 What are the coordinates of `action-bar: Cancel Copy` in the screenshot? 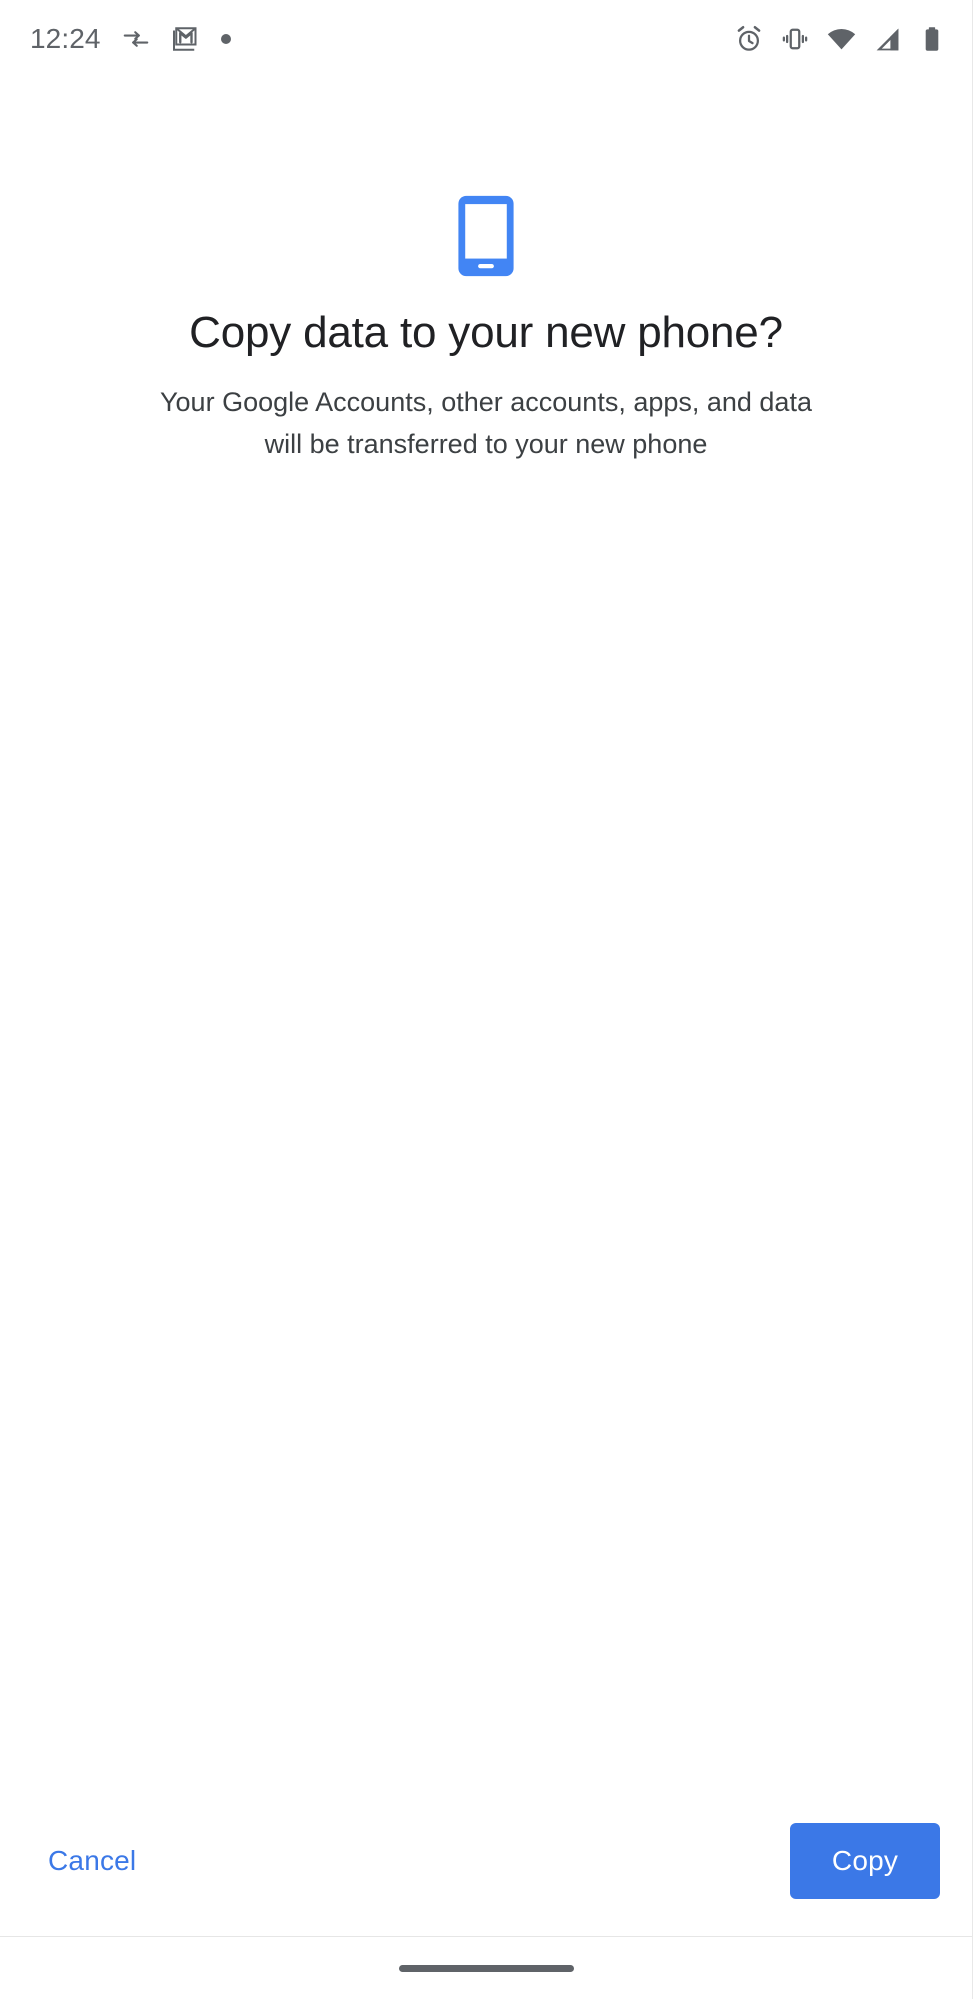 It's located at (486, 1861).